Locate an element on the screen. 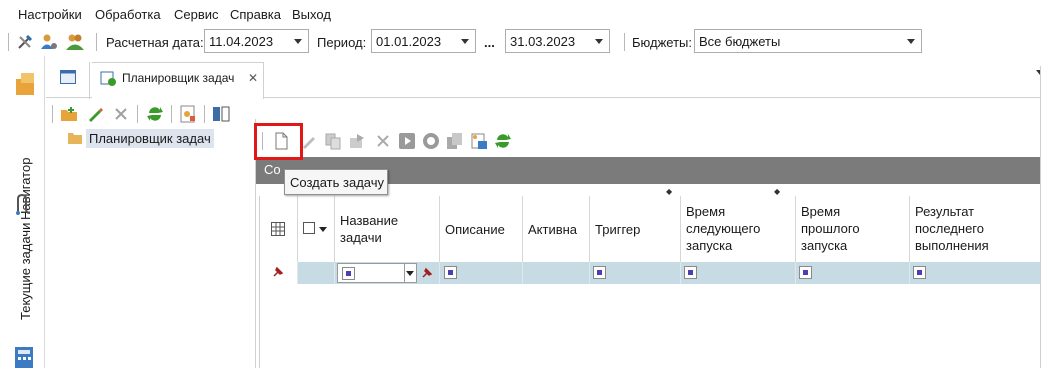 The height and width of the screenshot is (369, 1051). budgets-value: Все бюджеты is located at coordinates (740, 41).